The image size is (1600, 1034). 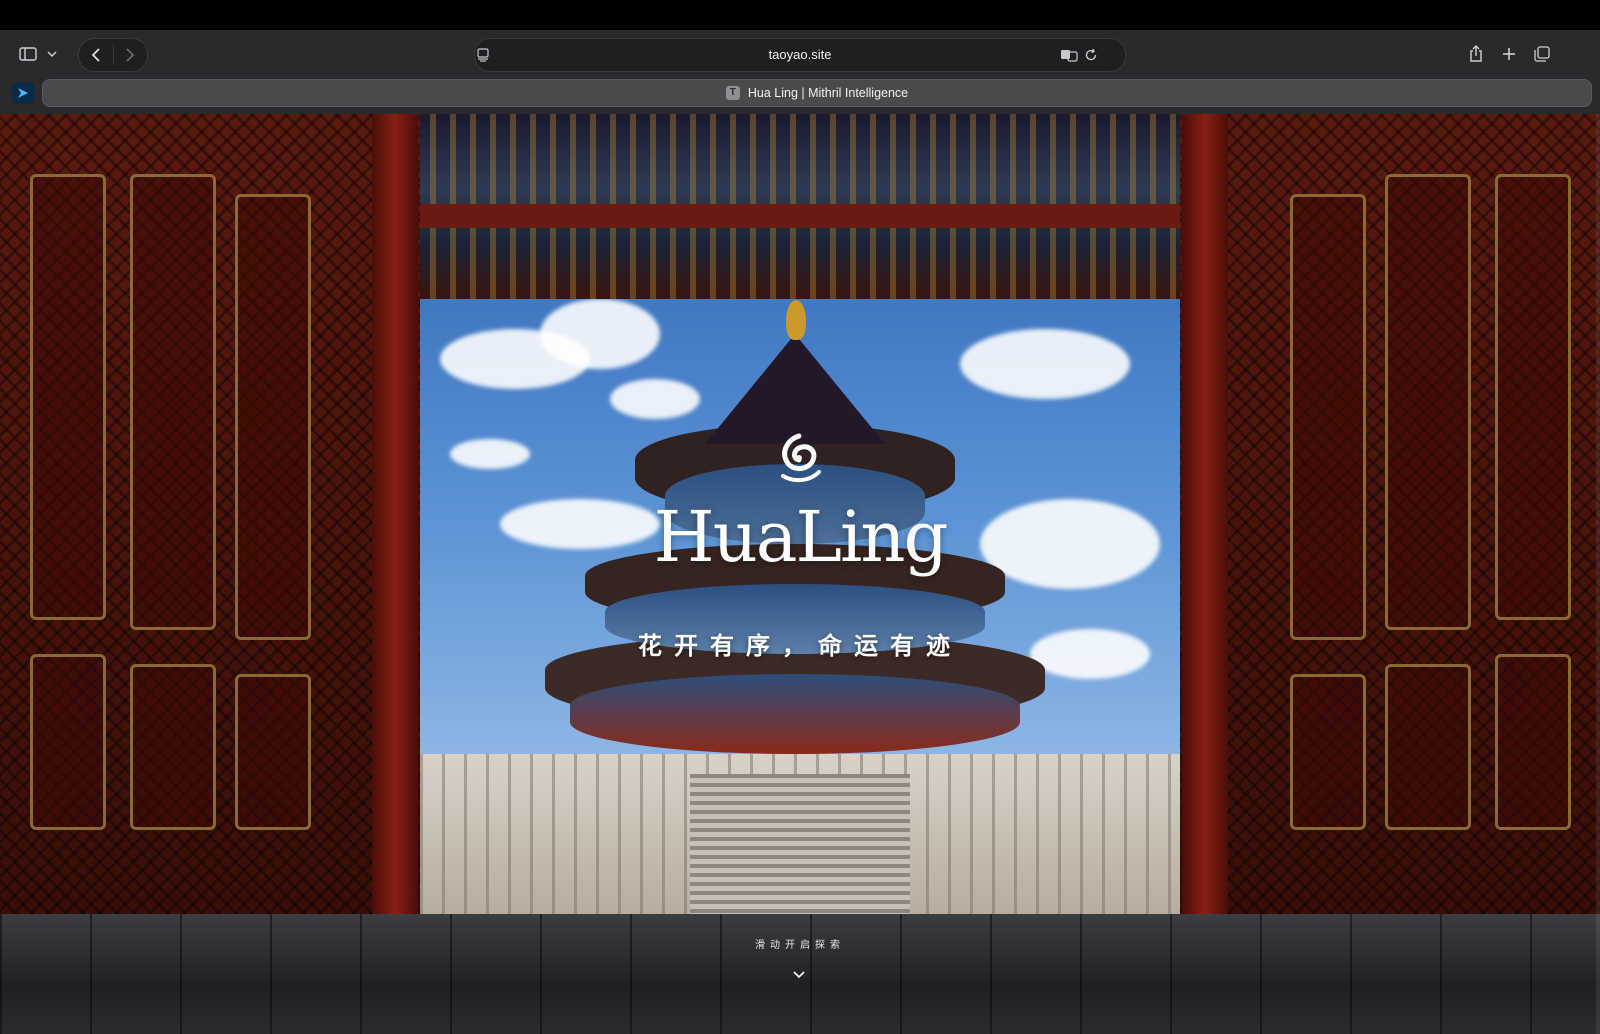 What do you see at coordinates (732, 93) in the screenshot?
I see `tab-favicon: T` at bounding box center [732, 93].